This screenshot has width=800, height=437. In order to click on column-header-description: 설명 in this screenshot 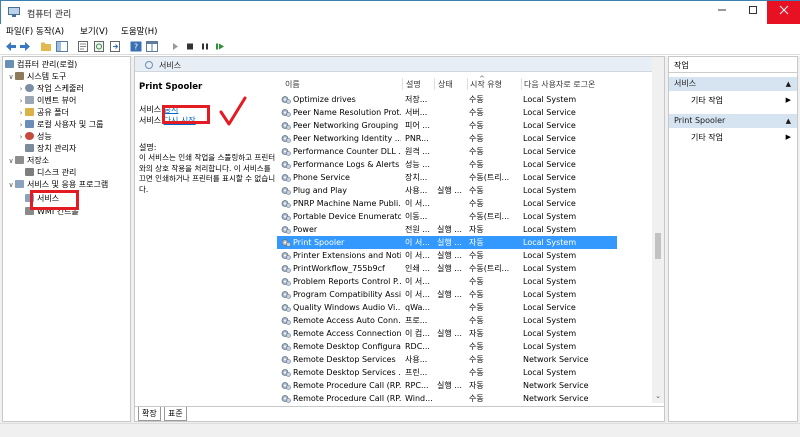, I will do `click(413, 84)`.